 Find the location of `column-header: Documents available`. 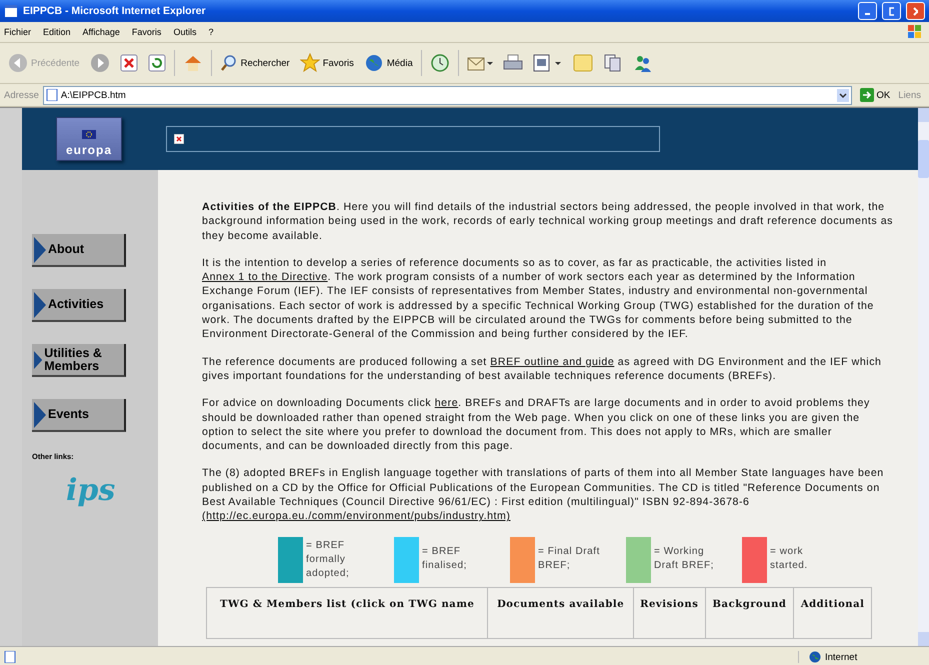

column-header: Documents available is located at coordinates (561, 612).